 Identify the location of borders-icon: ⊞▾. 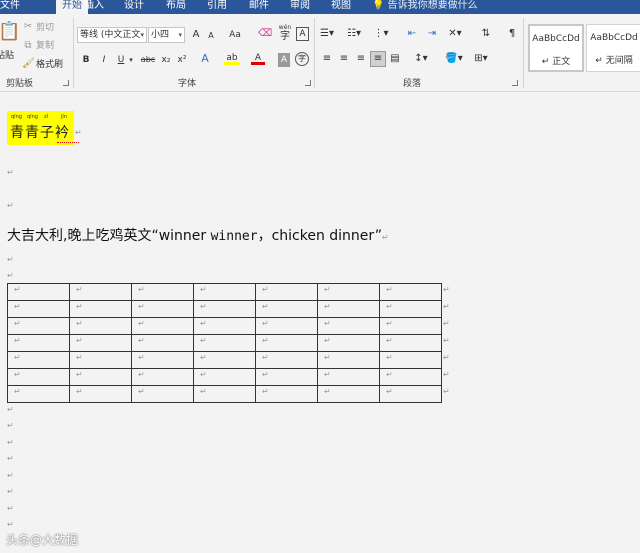
(481, 59).